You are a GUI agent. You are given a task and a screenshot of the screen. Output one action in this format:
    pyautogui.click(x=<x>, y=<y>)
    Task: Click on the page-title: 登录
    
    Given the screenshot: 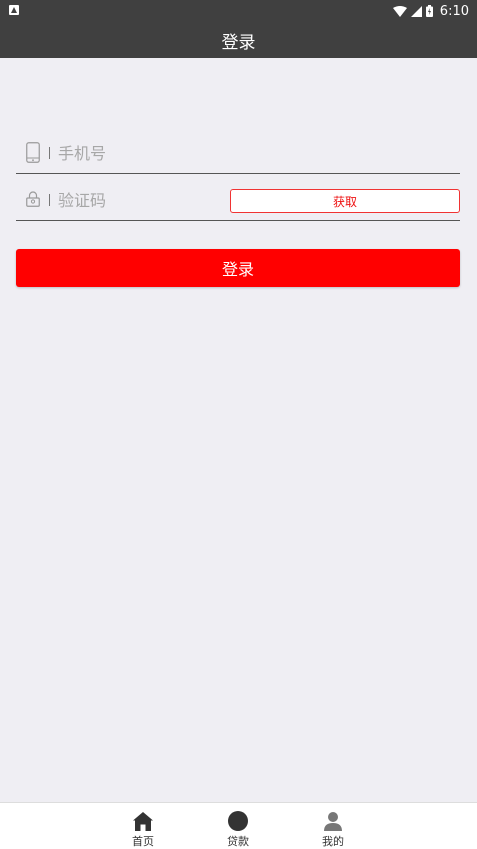 What is the action you would take?
    pyautogui.click(x=238, y=42)
    